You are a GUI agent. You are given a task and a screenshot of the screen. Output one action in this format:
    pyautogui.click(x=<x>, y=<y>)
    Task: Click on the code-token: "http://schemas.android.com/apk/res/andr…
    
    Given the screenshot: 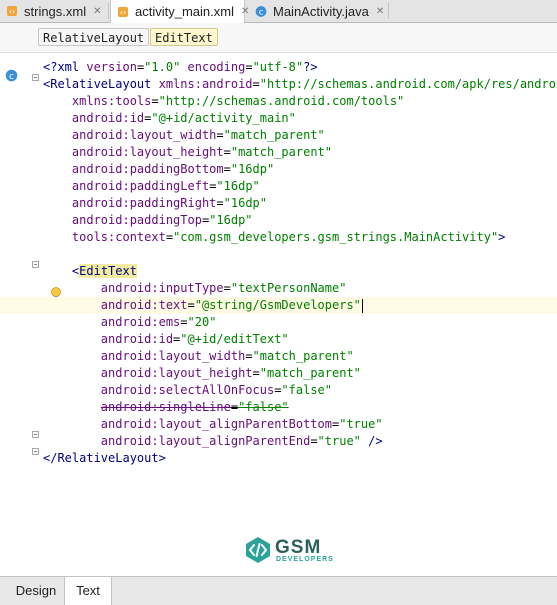 What is the action you would take?
    pyautogui.click(x=408, y=84)
    